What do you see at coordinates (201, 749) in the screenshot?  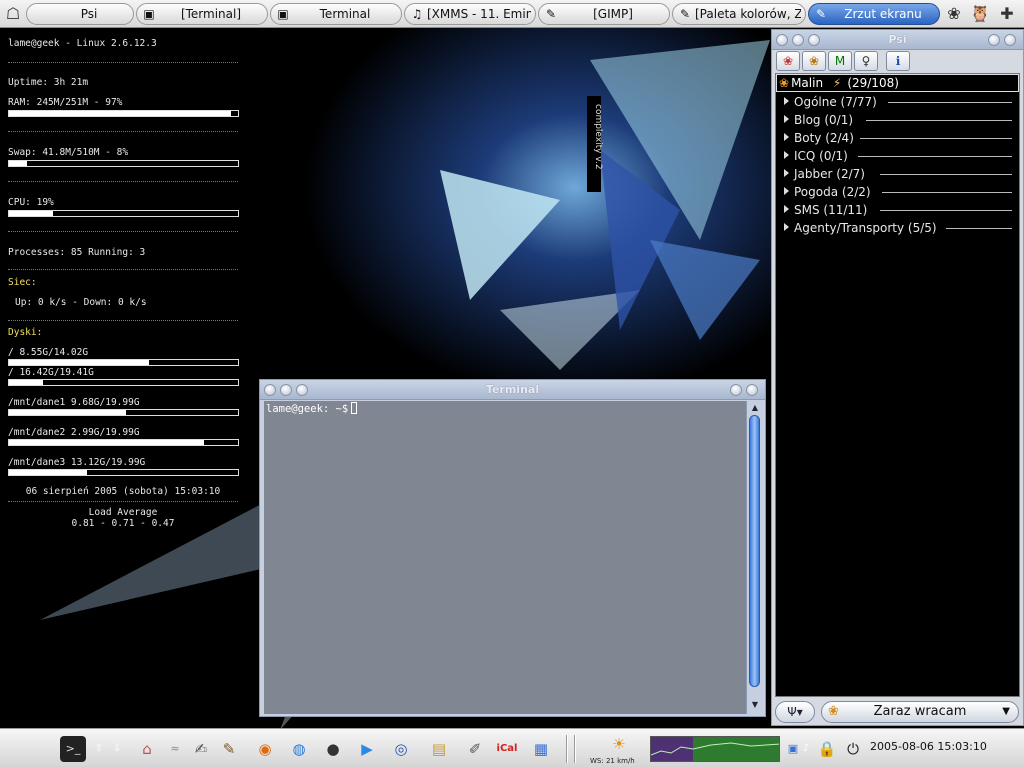 I see `text-editor-icon: ✍` at bounding box center [201, 749].